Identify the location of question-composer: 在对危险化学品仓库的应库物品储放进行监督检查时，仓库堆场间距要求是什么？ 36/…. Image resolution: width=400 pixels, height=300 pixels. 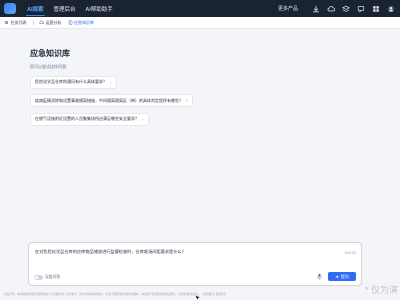
(195, 264).